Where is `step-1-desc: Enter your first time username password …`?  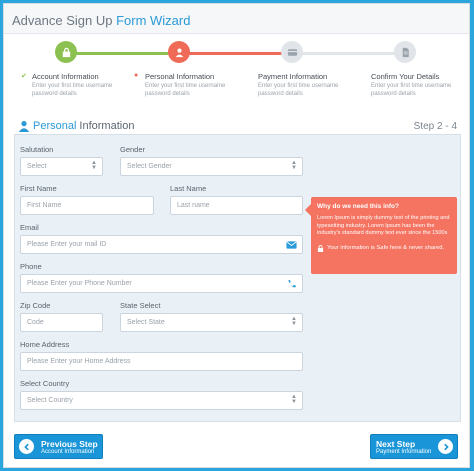 step-1-desc: Enter your first time username password … is located at coordinates (72, 90).